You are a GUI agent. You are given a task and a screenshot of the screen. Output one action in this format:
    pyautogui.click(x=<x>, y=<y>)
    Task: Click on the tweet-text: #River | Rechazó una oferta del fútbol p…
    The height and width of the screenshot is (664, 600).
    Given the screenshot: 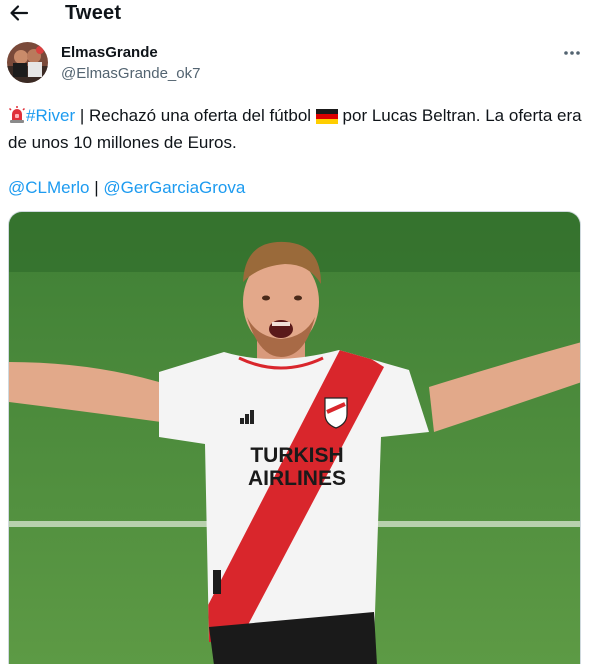 What is the action you would take?
    pyautogui.click(x=298, y=129)
    